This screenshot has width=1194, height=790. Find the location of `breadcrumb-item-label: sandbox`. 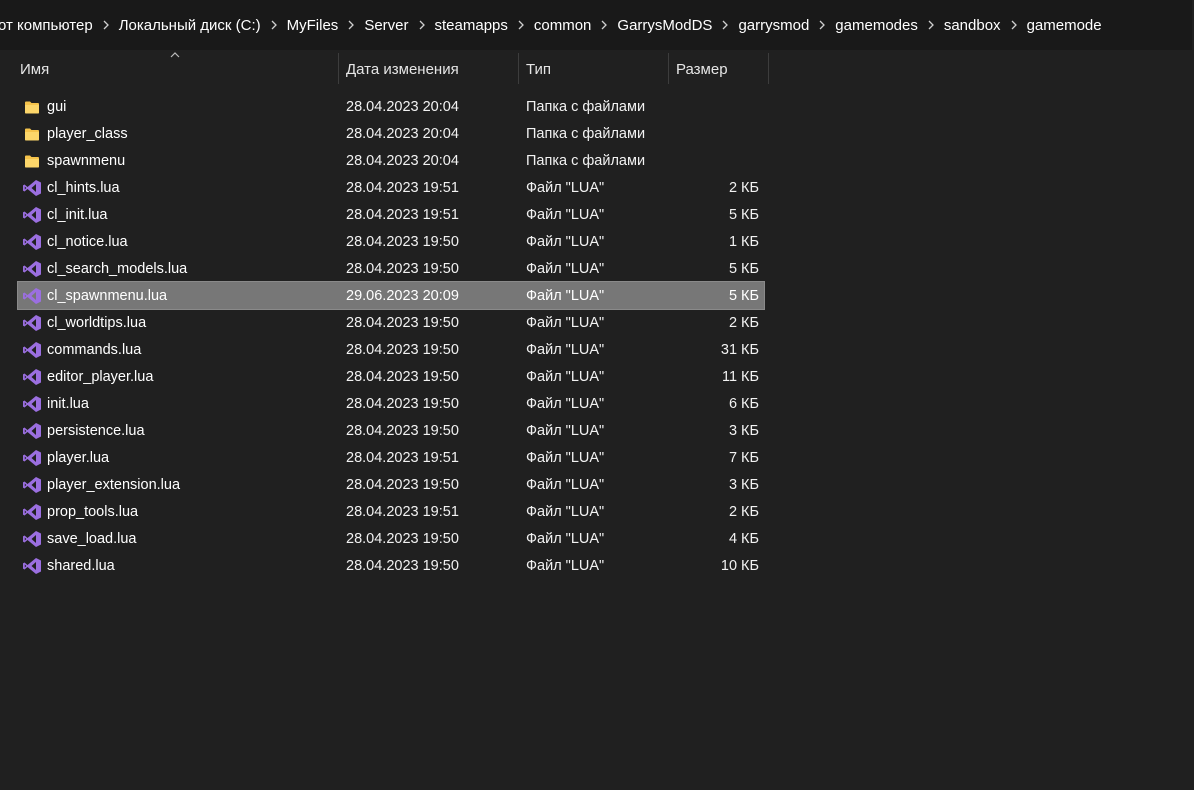

breadcrumb-item-label: sandbox is located at coordinates (972, 25).